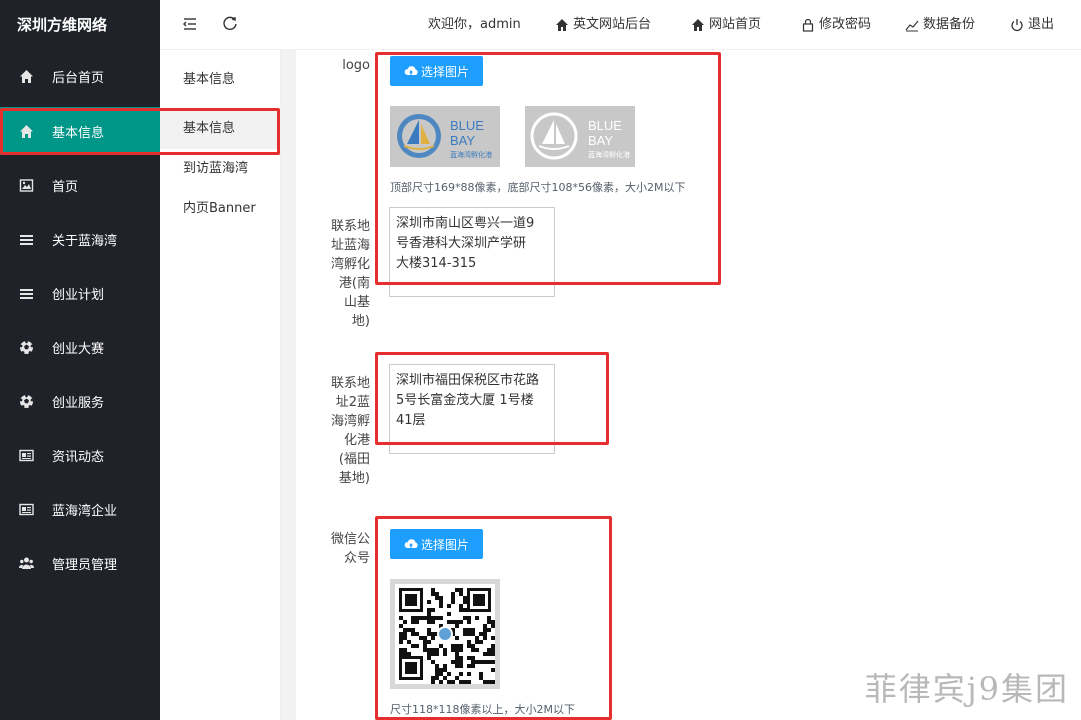 The image size is (1081, 720). Describe the element at coordinates (350, 274) in the screenshot. I see `address1-label: 联系地址蓝海湾孵化港(南山基地)` at that location.